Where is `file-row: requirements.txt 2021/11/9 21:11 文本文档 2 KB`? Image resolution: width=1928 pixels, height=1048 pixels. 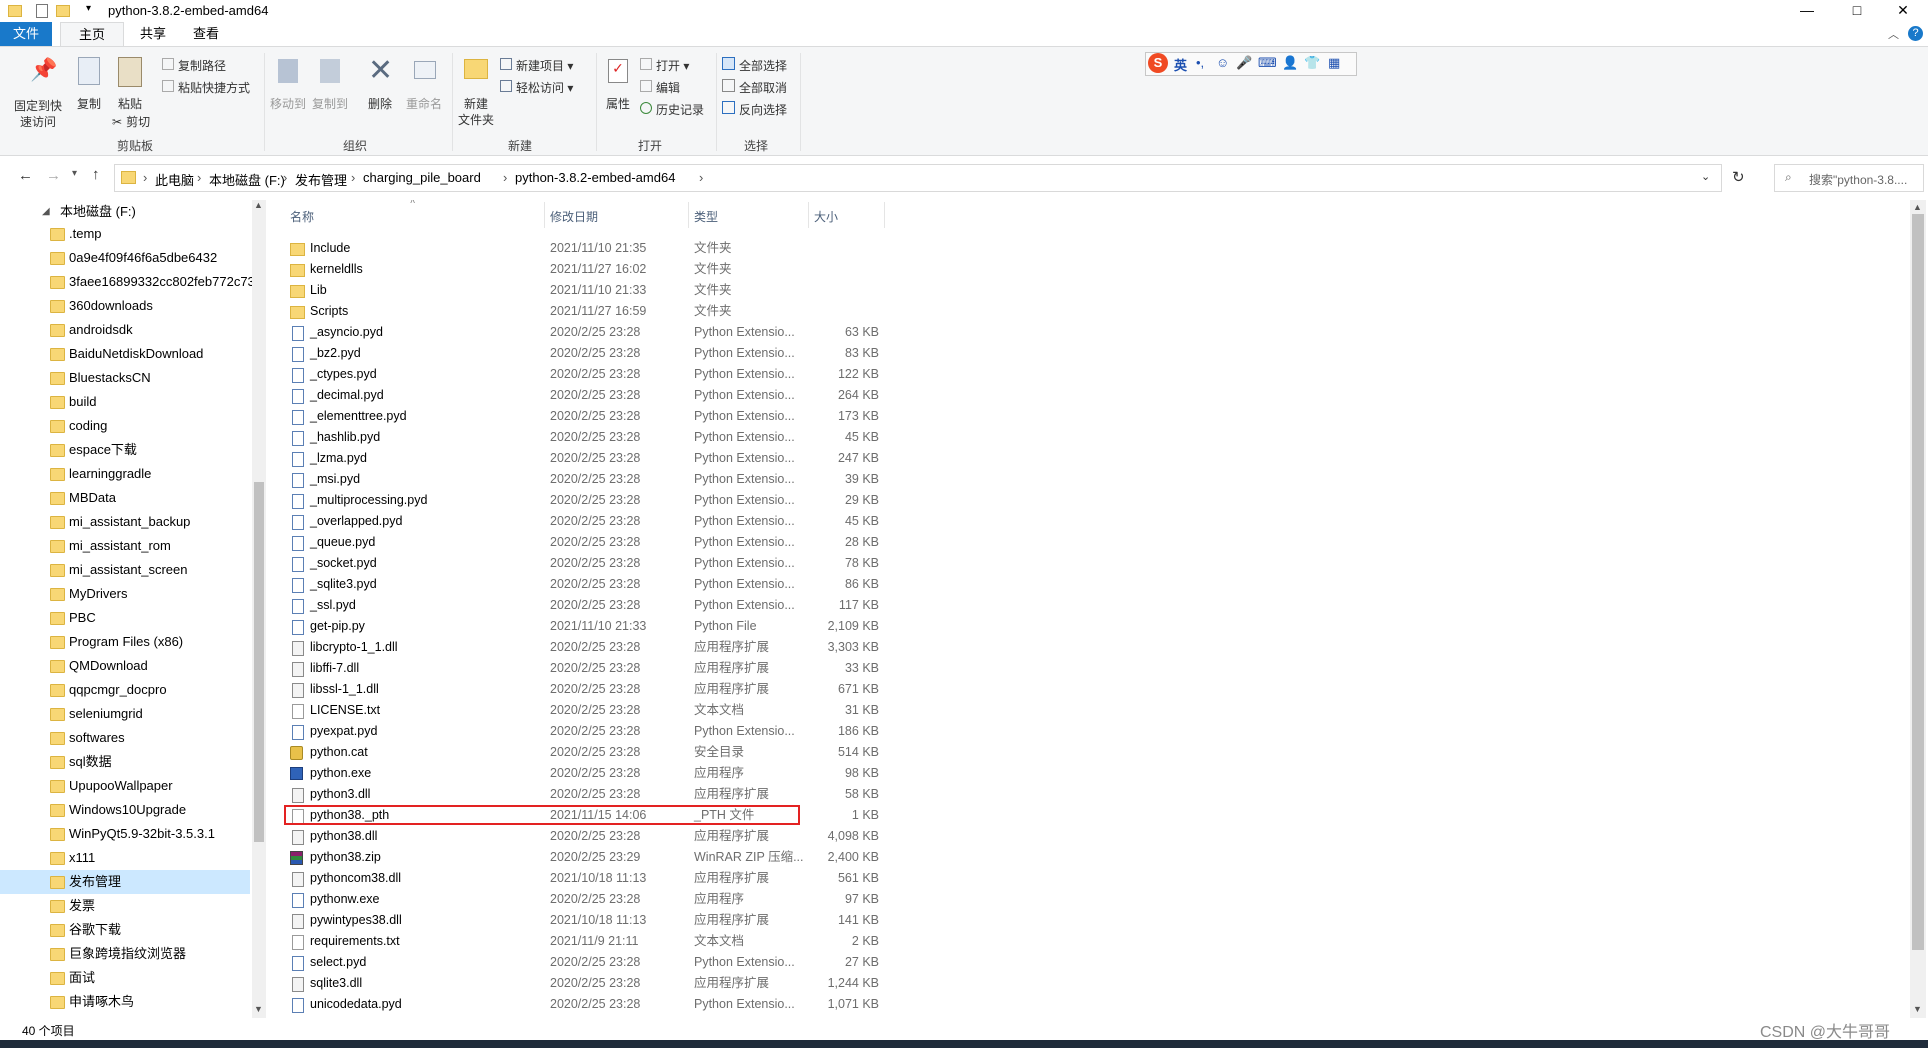 file-row: requirements.txt 2021/11/9 21:11 文本文档 2 KB is located at coordinates (594, 941).